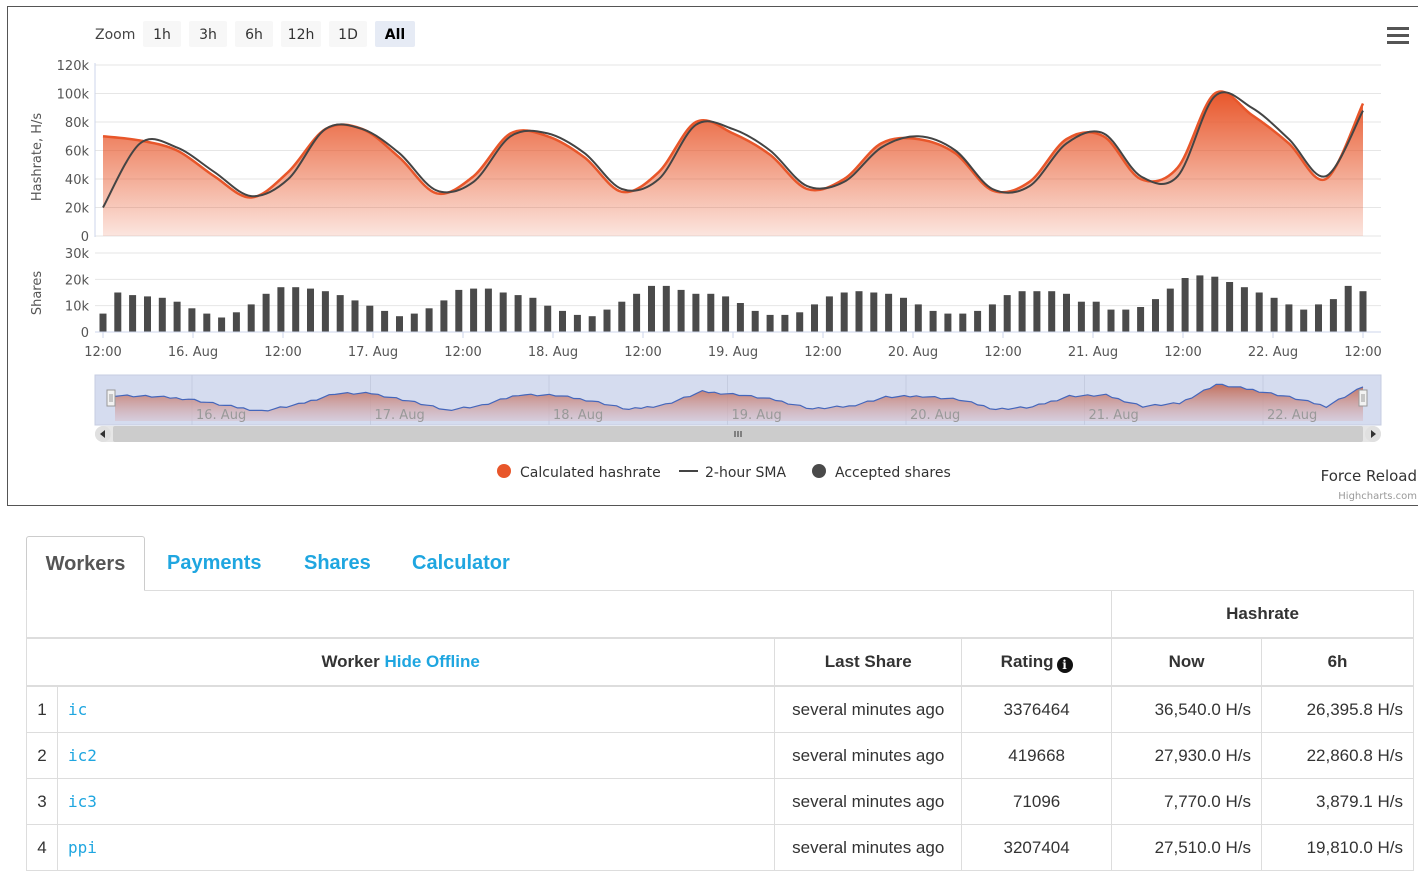 The height and width of the screenshot is (875, 1418). What do you see at coordinates (85, 237) in the screenshot?
I see `y-tick-label: 0` at bounding box center [85, 237].